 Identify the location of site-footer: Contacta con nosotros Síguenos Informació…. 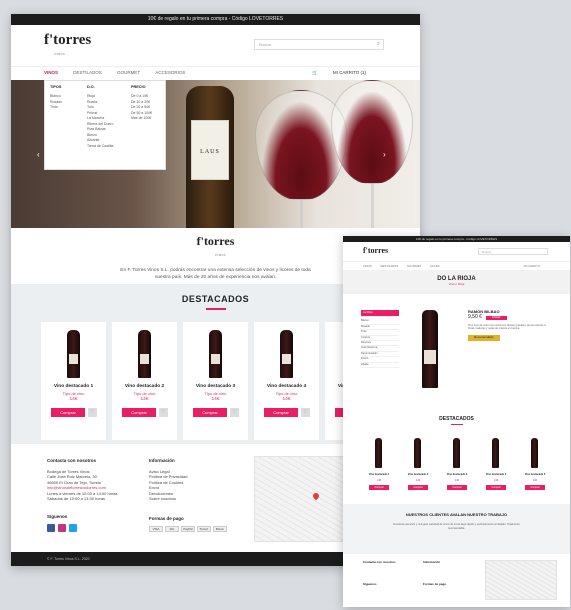
(456, 580).